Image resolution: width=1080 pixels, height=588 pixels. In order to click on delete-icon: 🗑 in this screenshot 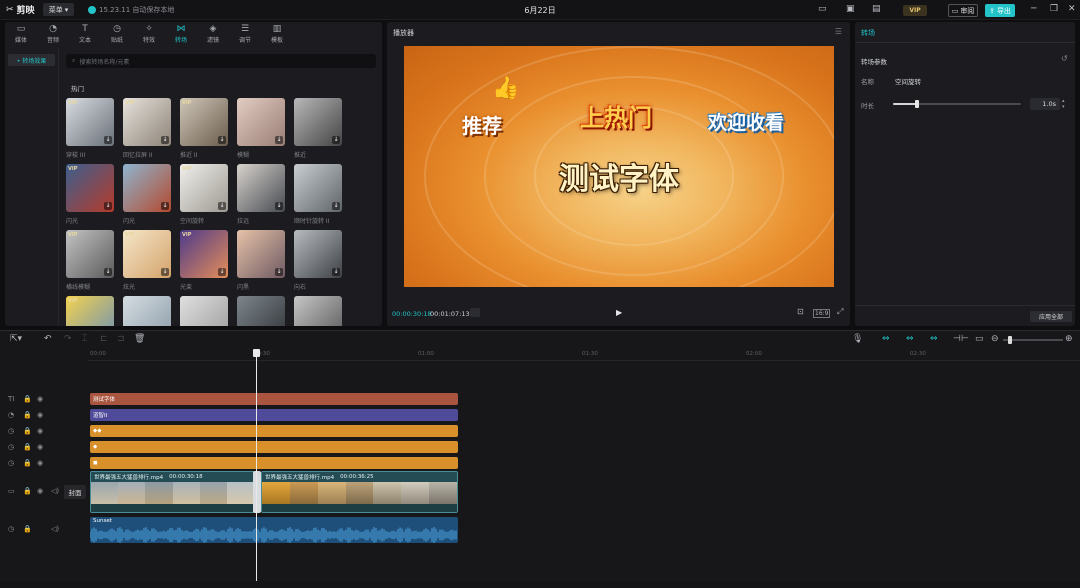, I will do `click(139, 339)`.